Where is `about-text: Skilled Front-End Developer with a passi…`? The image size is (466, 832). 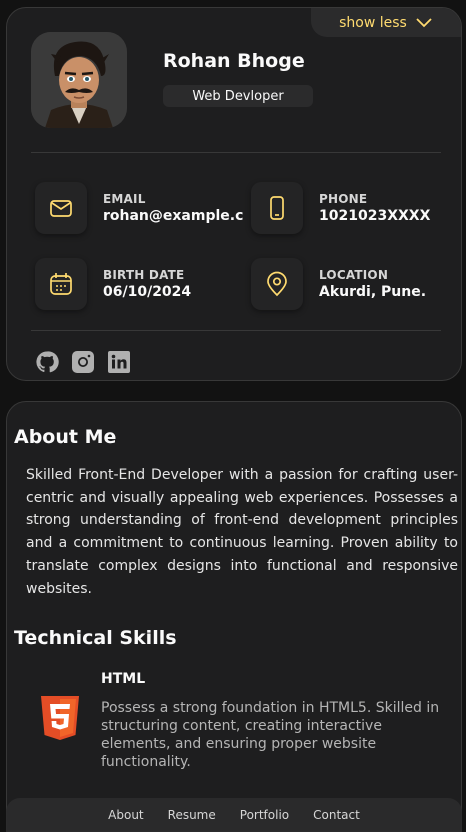
about-text: Skilled Front-End Developer with a passi… is located at coordinates (242, 532).